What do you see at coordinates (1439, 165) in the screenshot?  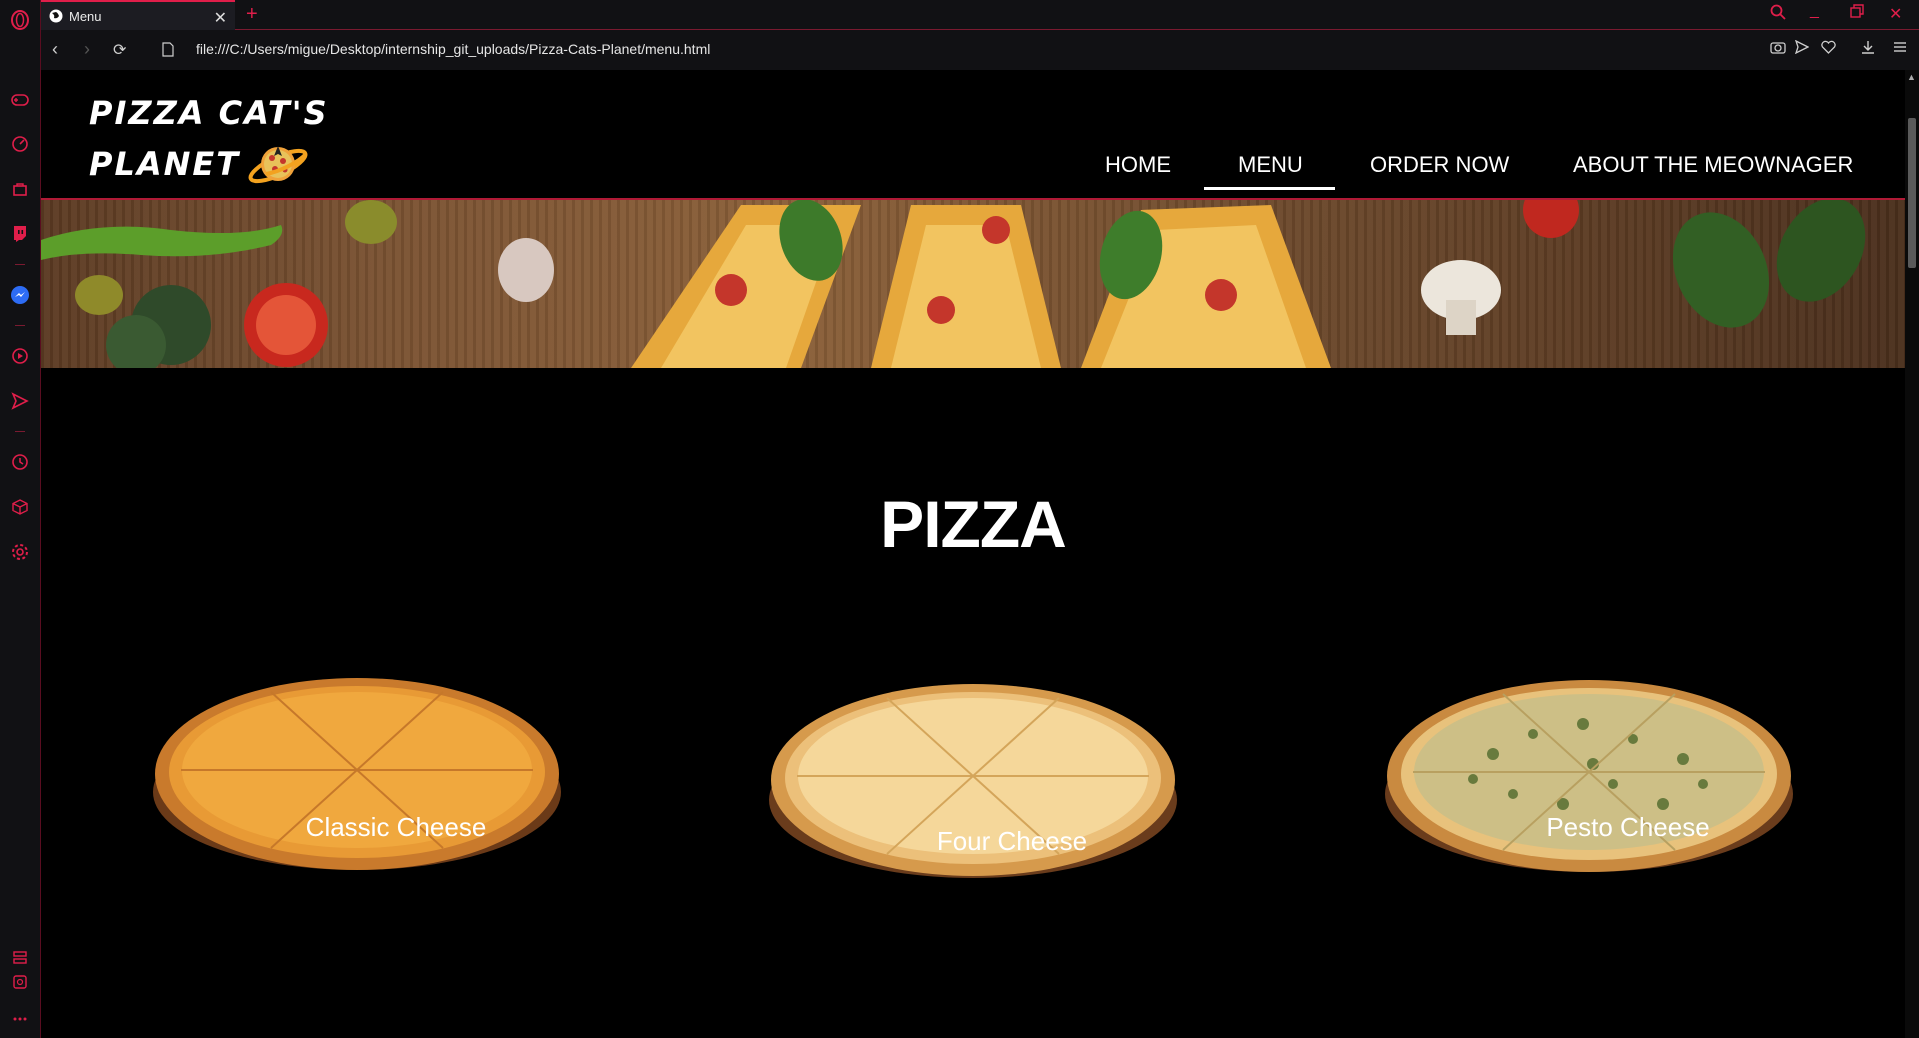 I see `nav-order-now: ORDER NOW` at bounding box center [1439, 165].